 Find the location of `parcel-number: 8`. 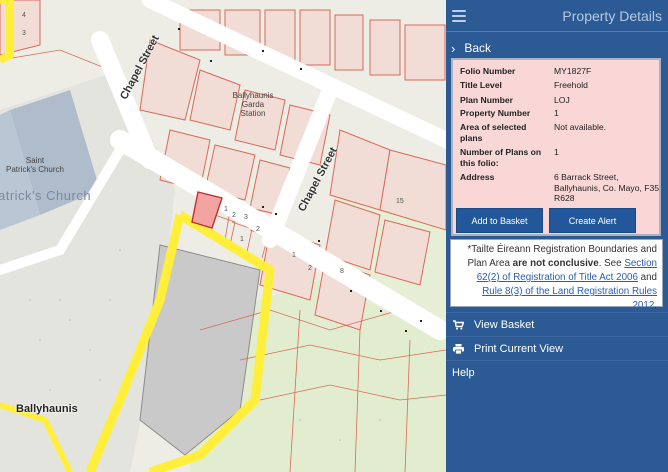

parcel-number: 8 is located at coordinates (342, 271).